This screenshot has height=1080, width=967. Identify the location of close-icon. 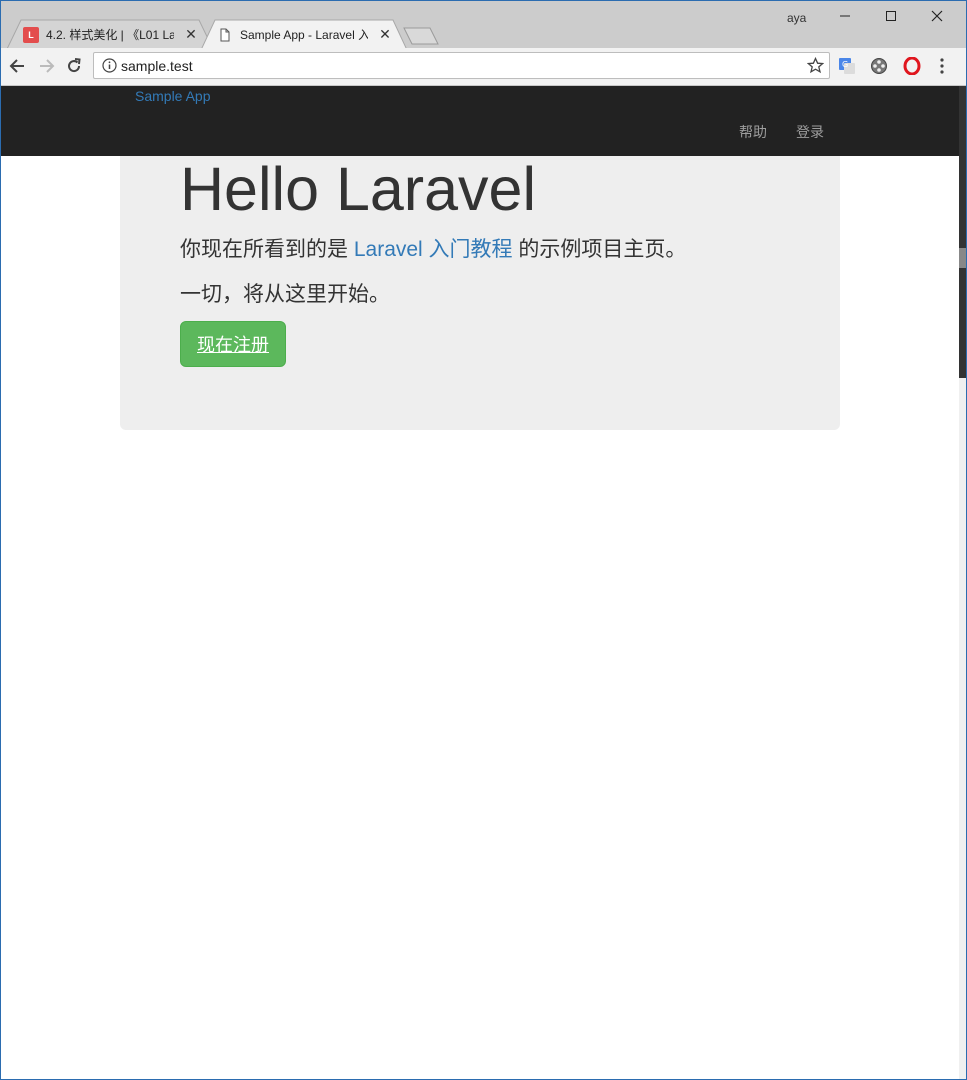
(937, 16).